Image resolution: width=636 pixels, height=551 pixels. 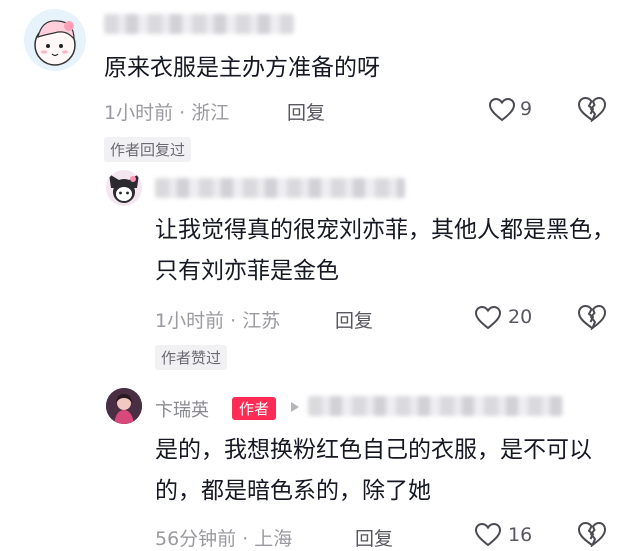 I want to click on username: 卞瑞英, so click(x=182, y=409).